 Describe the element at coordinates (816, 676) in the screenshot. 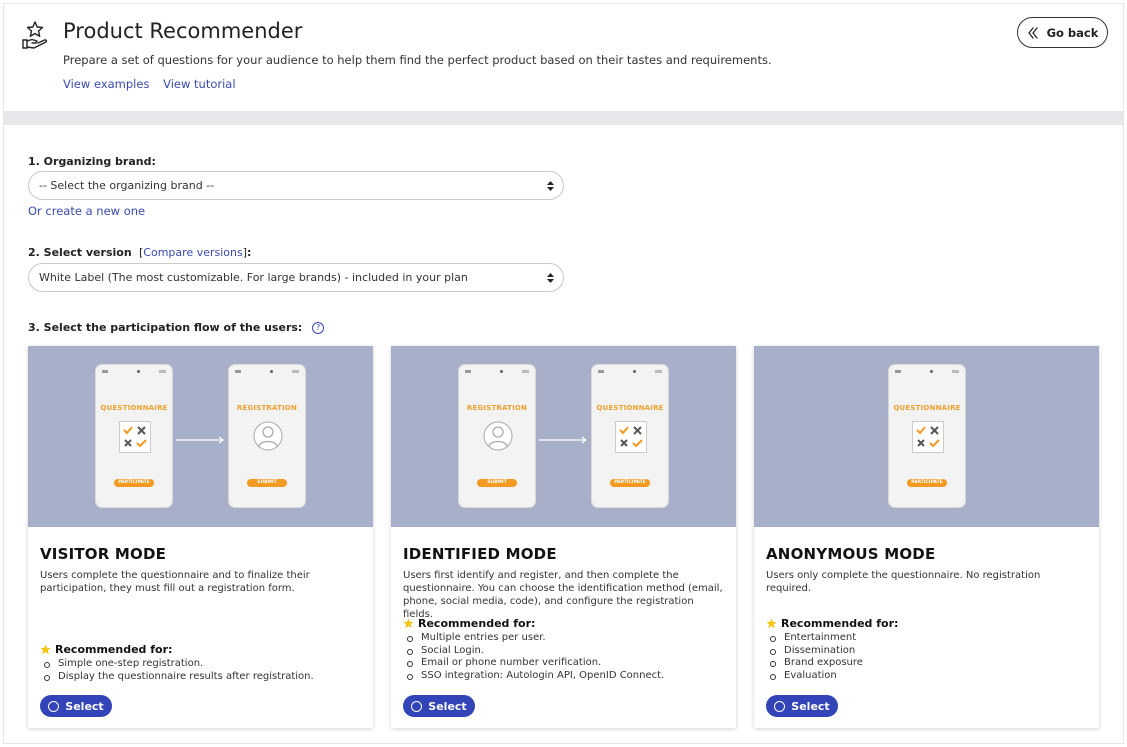

I see `list-item: Evaluation` at that location.